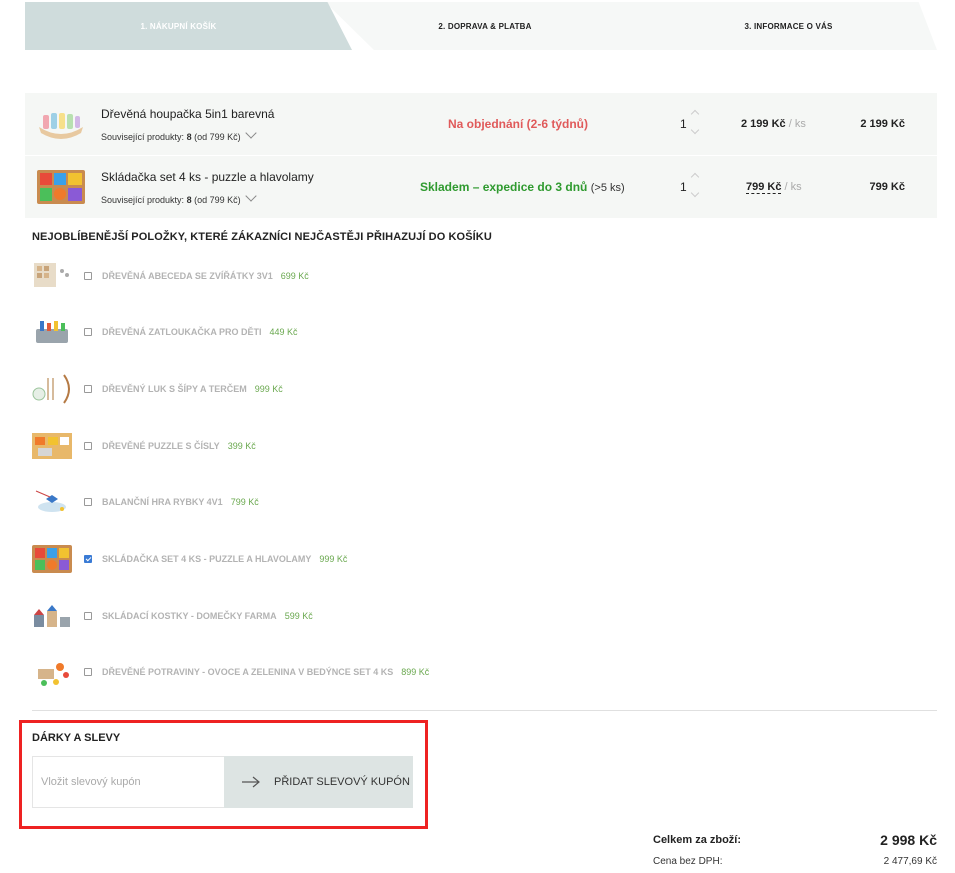 Image resolution: width=955 pixels, height=873 pixels. Describe the element at coordinates (76, 738) in the screenshot. I see `gifts-title: DÁRKY A SLEVY` at that location.